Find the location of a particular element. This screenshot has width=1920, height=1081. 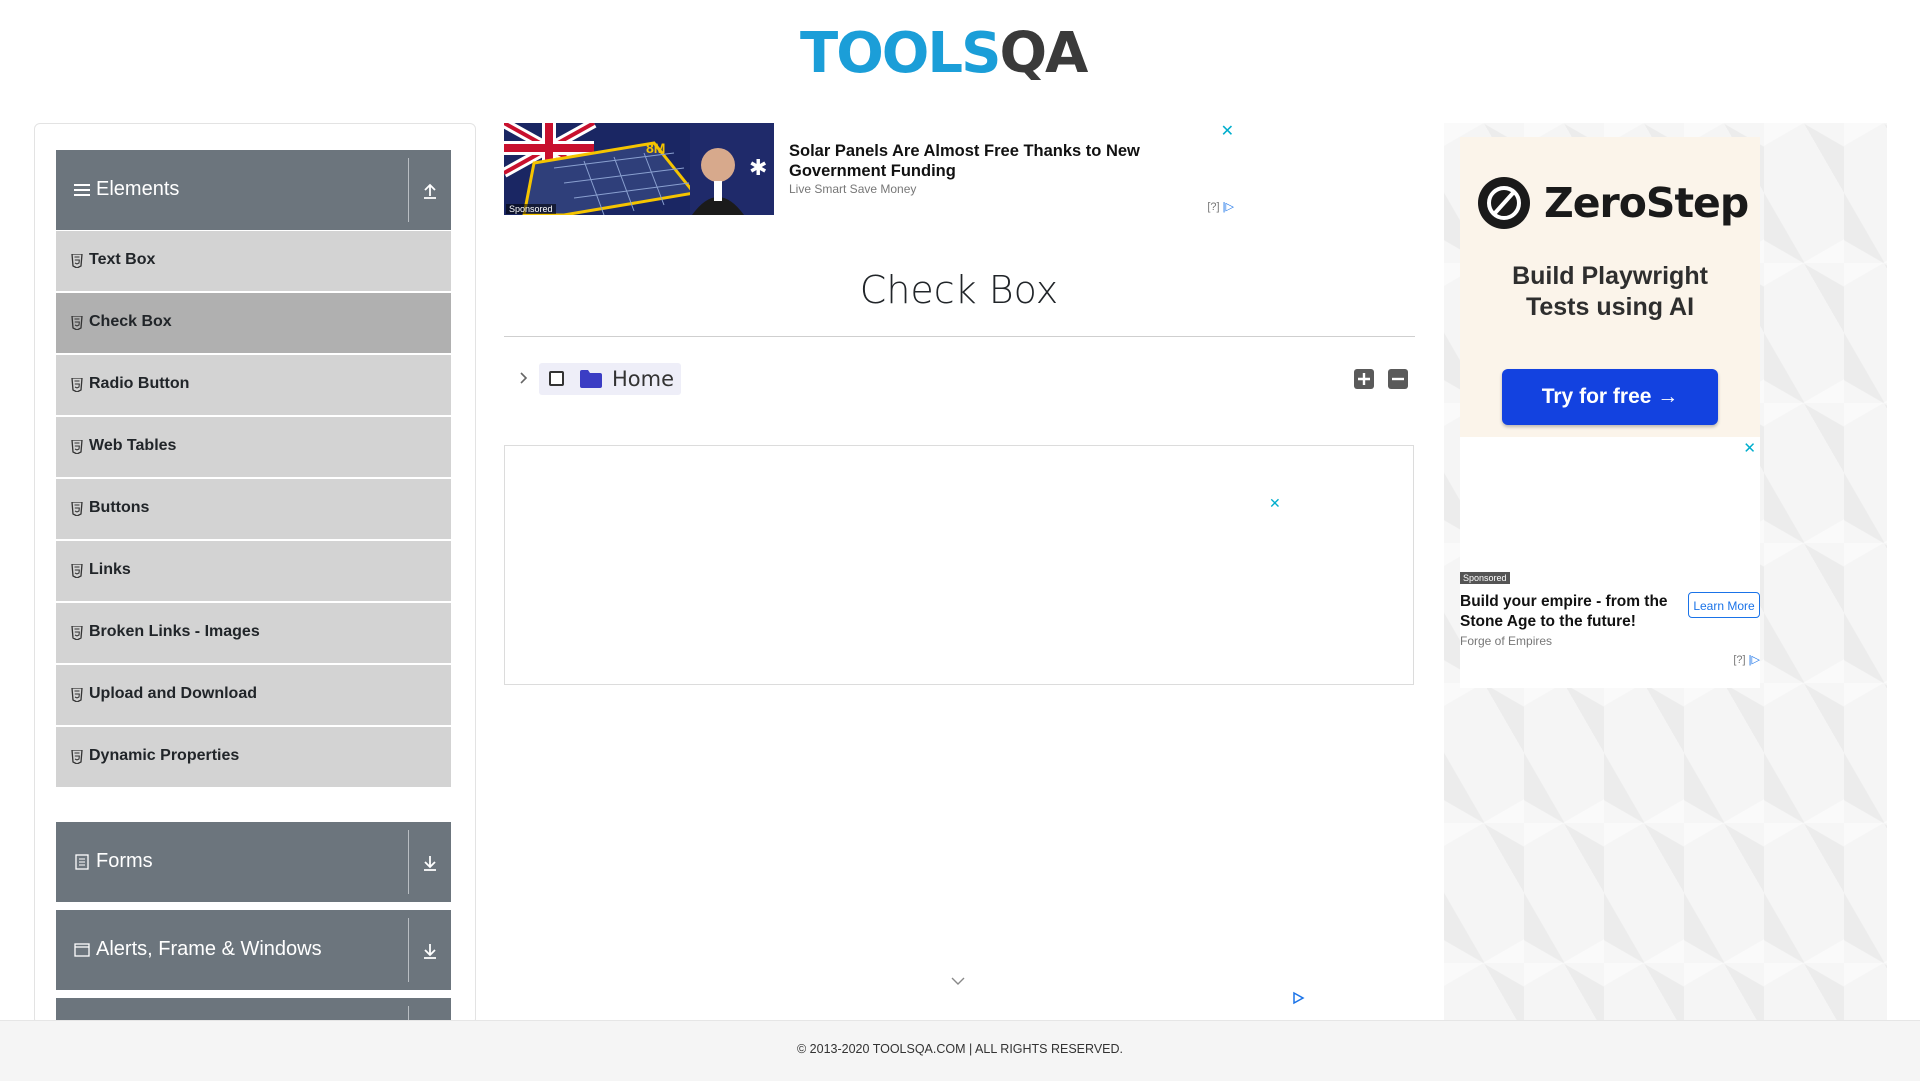

collapse-all-button is located at coordinates (1398, 379).